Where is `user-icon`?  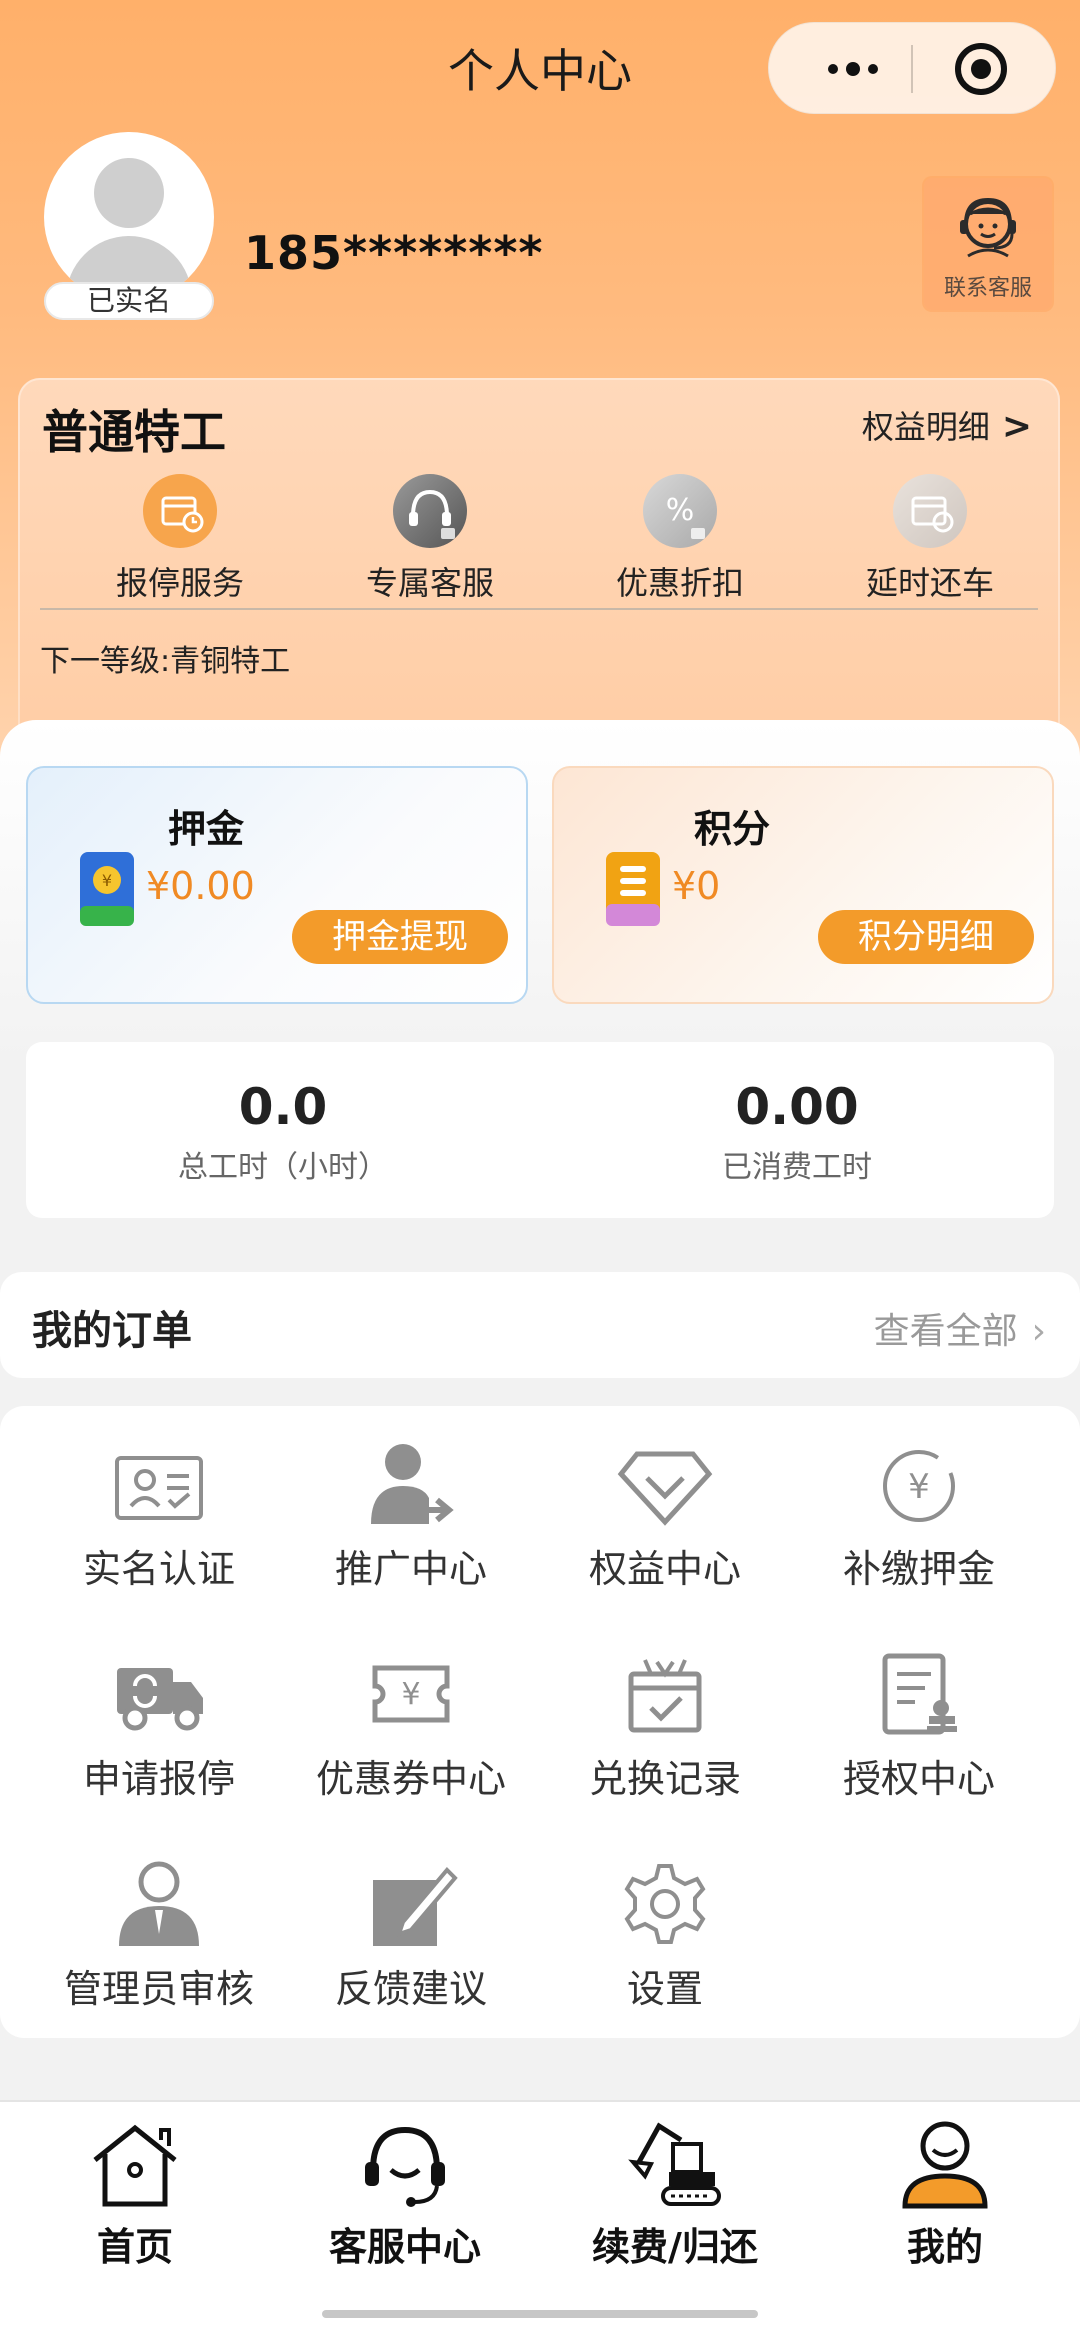
user-icon is located at coordinates (945, 2164).